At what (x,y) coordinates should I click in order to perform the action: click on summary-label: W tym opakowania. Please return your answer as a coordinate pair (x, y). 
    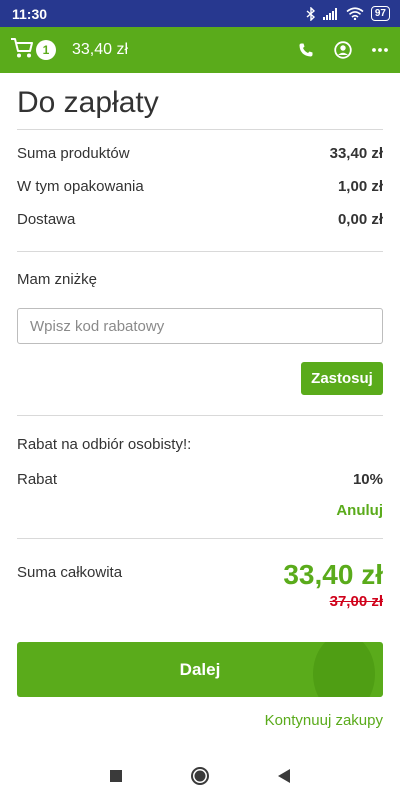
    Looking at the image, I should click on (80, 186).